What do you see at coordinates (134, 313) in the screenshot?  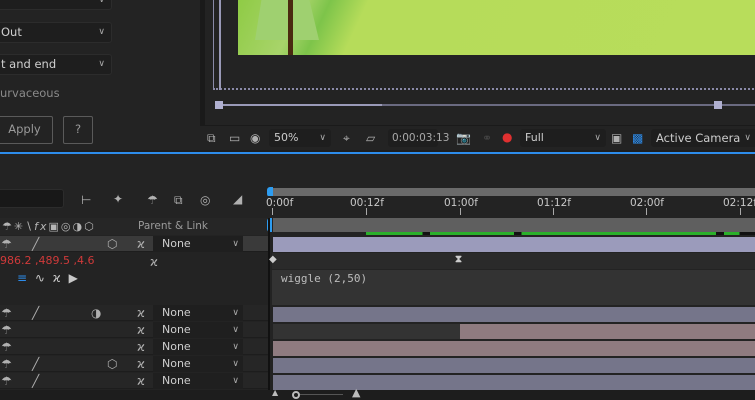 I see `layer-row: ☂ ╱ ◑ ϰ None ∨` at bounding box center [134, 313].